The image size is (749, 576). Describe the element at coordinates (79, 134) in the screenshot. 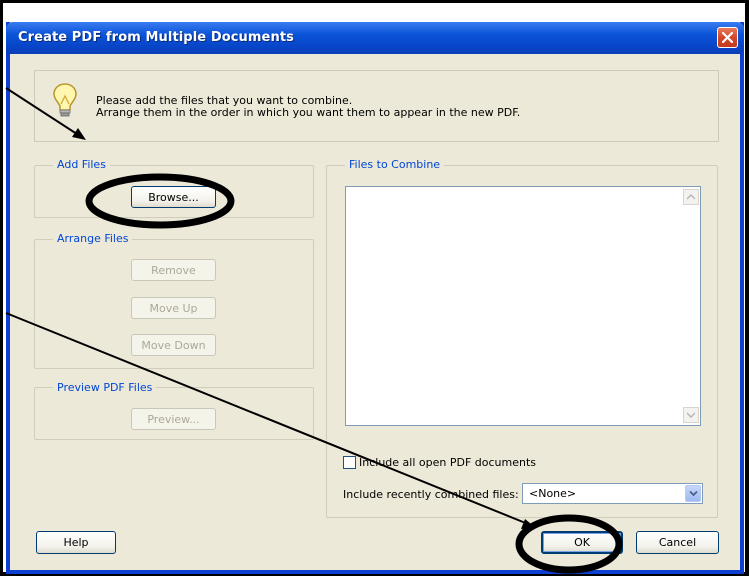

I see `annotation-arrowhead-browse` at that location.